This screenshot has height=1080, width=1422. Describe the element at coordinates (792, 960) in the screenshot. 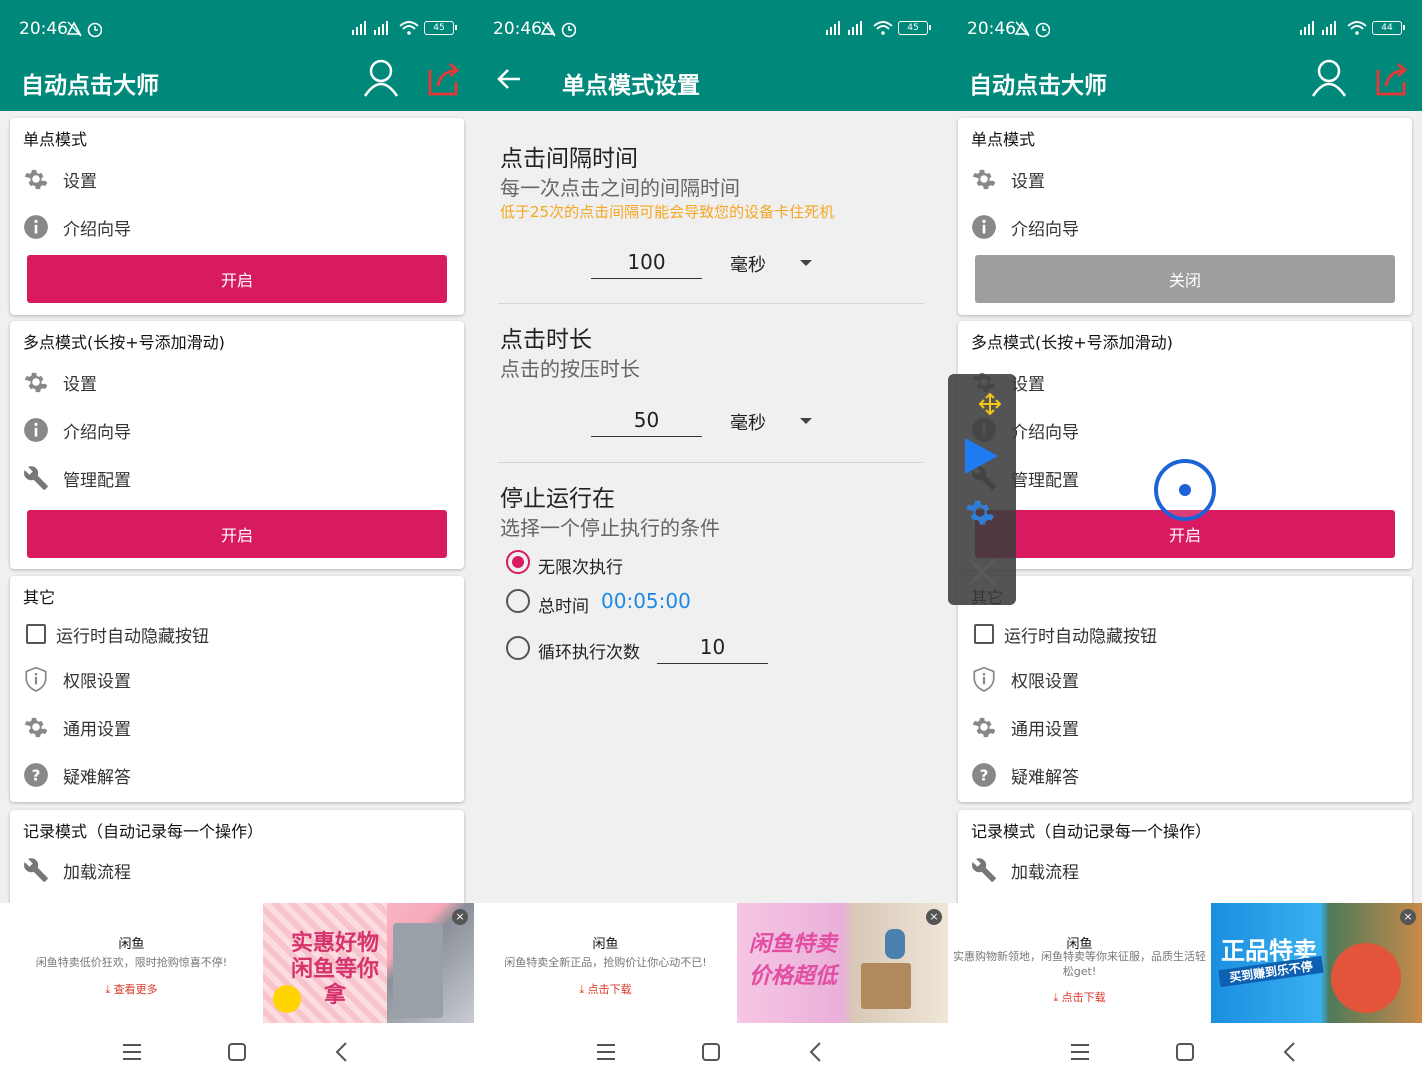

I see `ad-slogan: 闲鱼特卖 价格超低` at that location.